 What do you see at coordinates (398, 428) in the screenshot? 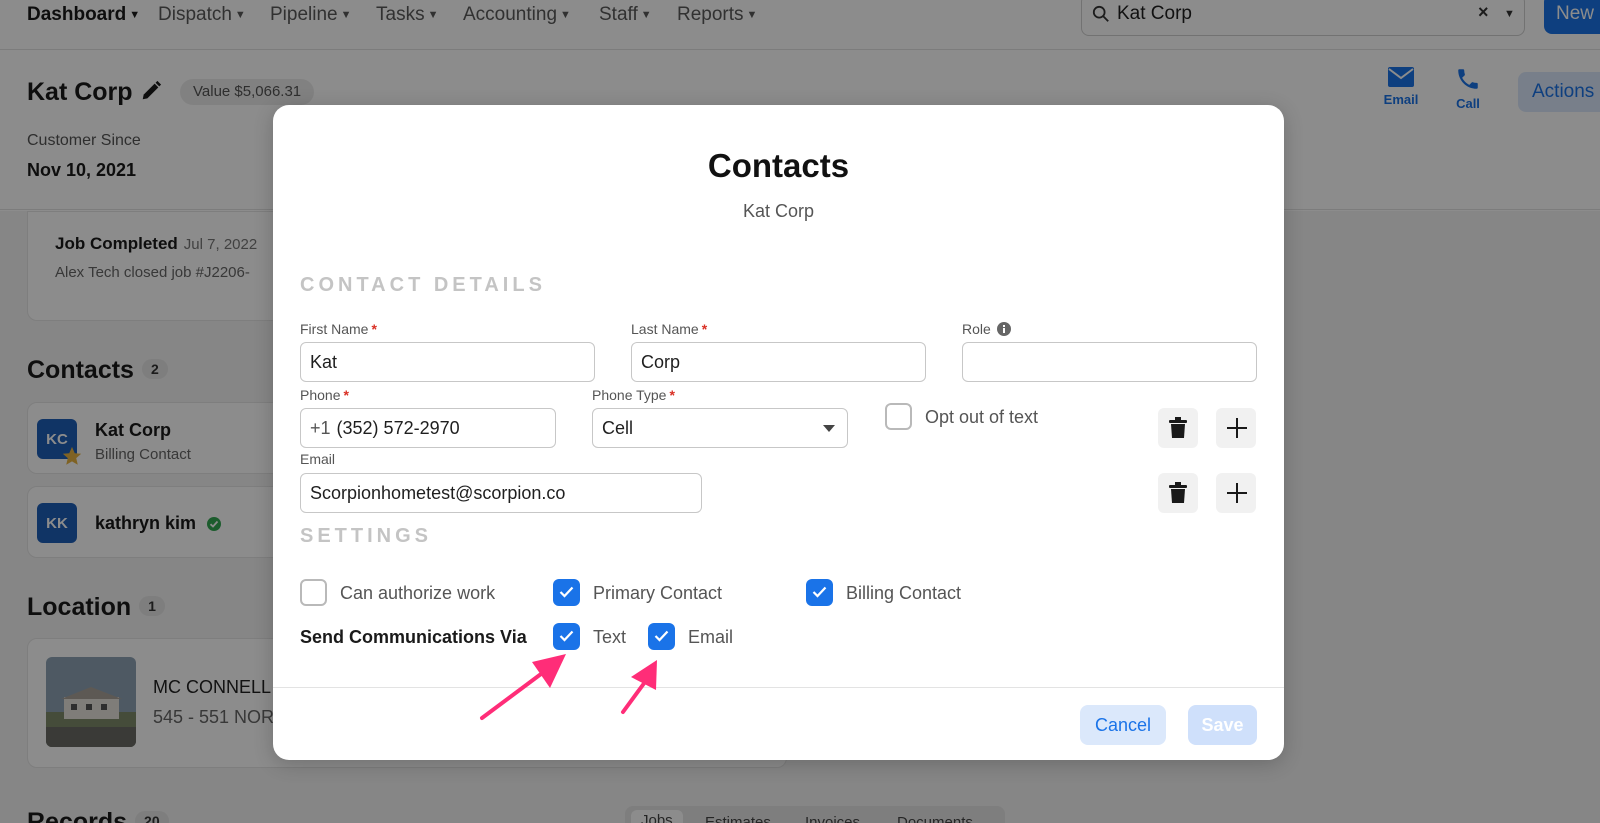
I see `phone-number: (352) 572-2970` at bounding box center [398, 428].